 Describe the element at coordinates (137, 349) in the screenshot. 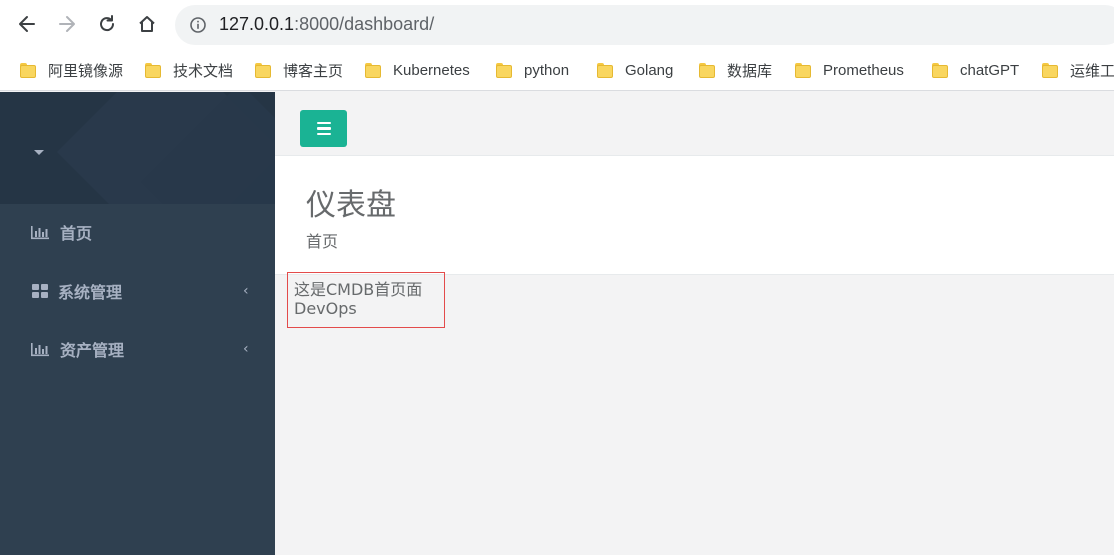

I see `sidebar-item-asset-management: 资产管理 ‹` at that location.